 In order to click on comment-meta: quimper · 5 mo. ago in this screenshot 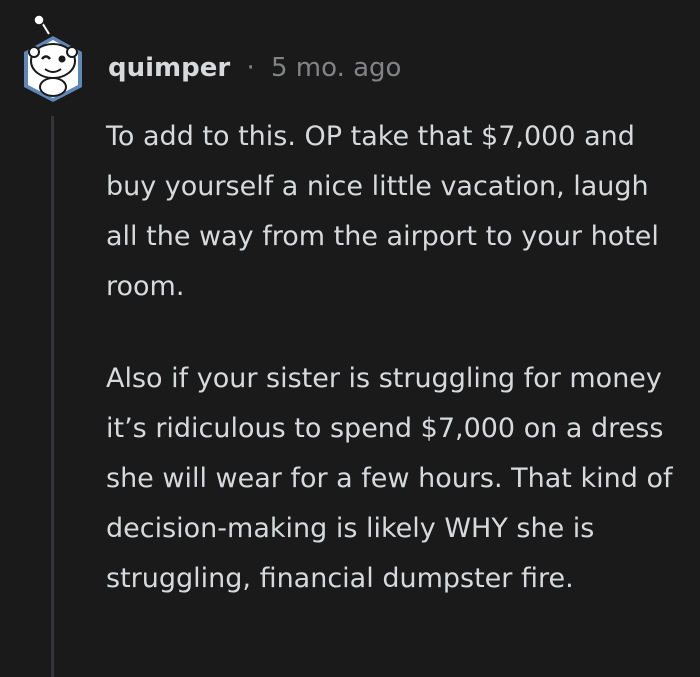, I will do `click(254, 68)`.